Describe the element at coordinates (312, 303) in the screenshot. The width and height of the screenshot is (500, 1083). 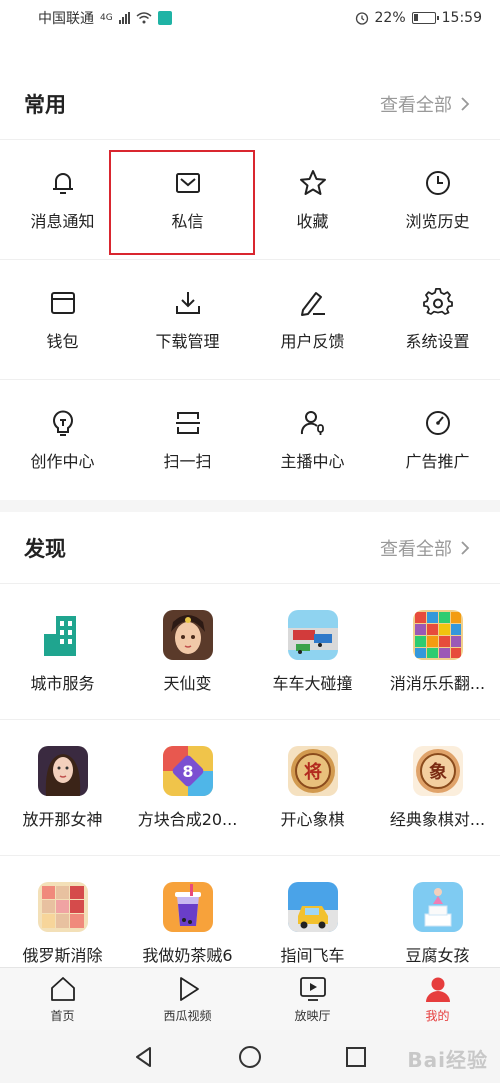
I see `pen-icon` at that location.